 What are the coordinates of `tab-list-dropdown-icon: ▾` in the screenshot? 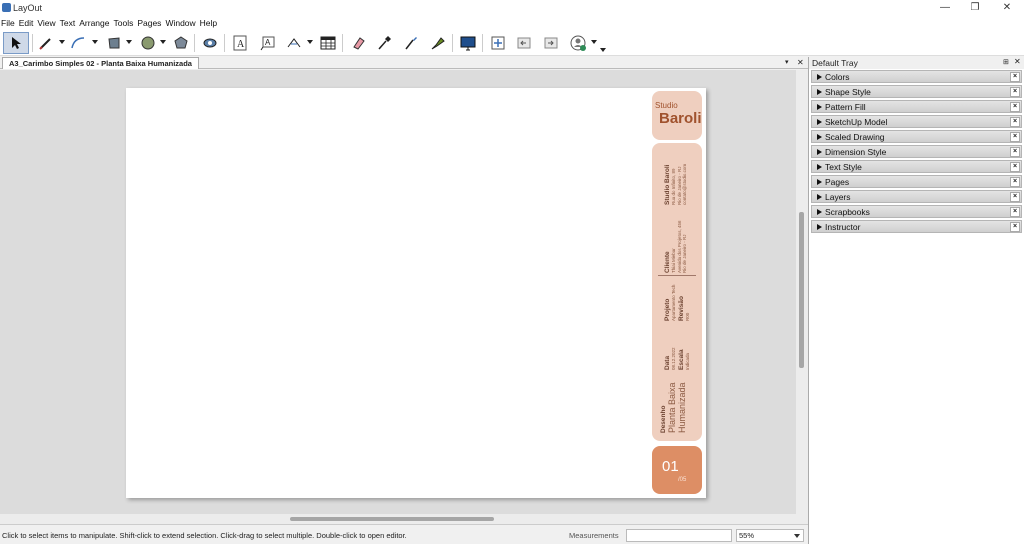 It's located at (787, 62).